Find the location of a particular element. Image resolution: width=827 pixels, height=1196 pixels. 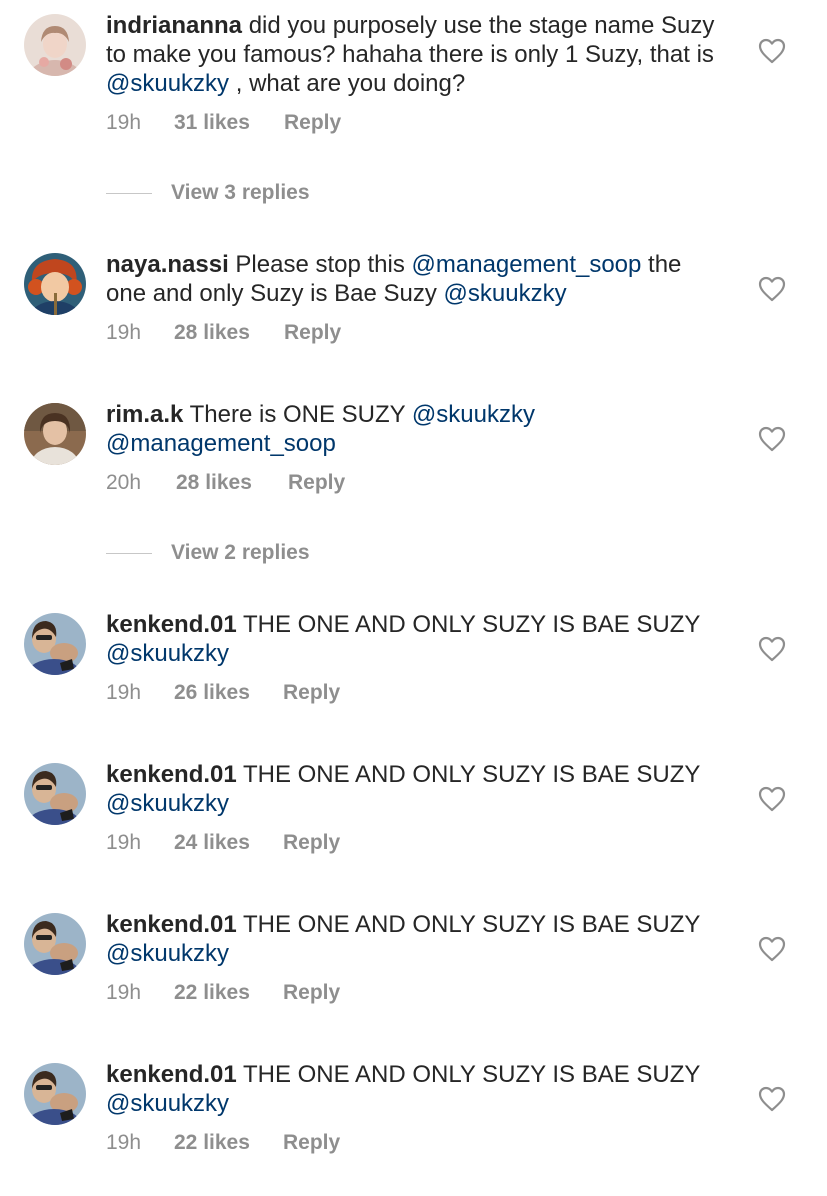

view-replies-label: View 3 replies is located at coordinates (240, 192).